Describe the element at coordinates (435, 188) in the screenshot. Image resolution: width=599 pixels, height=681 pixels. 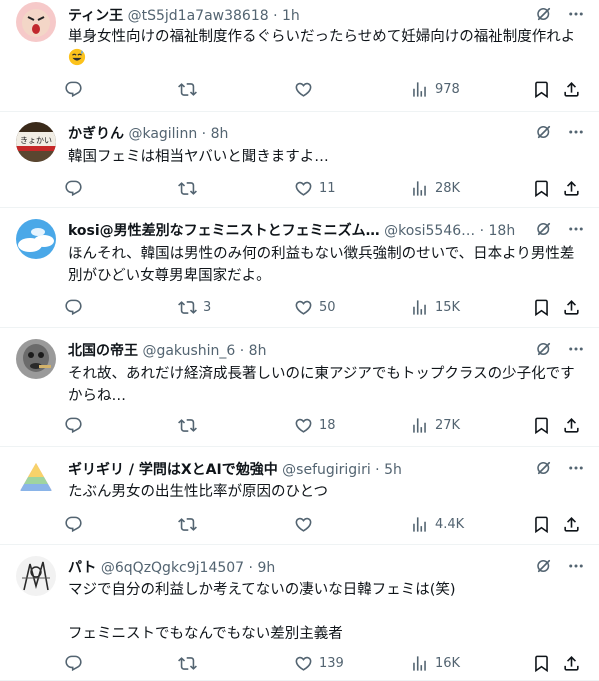
I see `views-button: 28K` at that location.